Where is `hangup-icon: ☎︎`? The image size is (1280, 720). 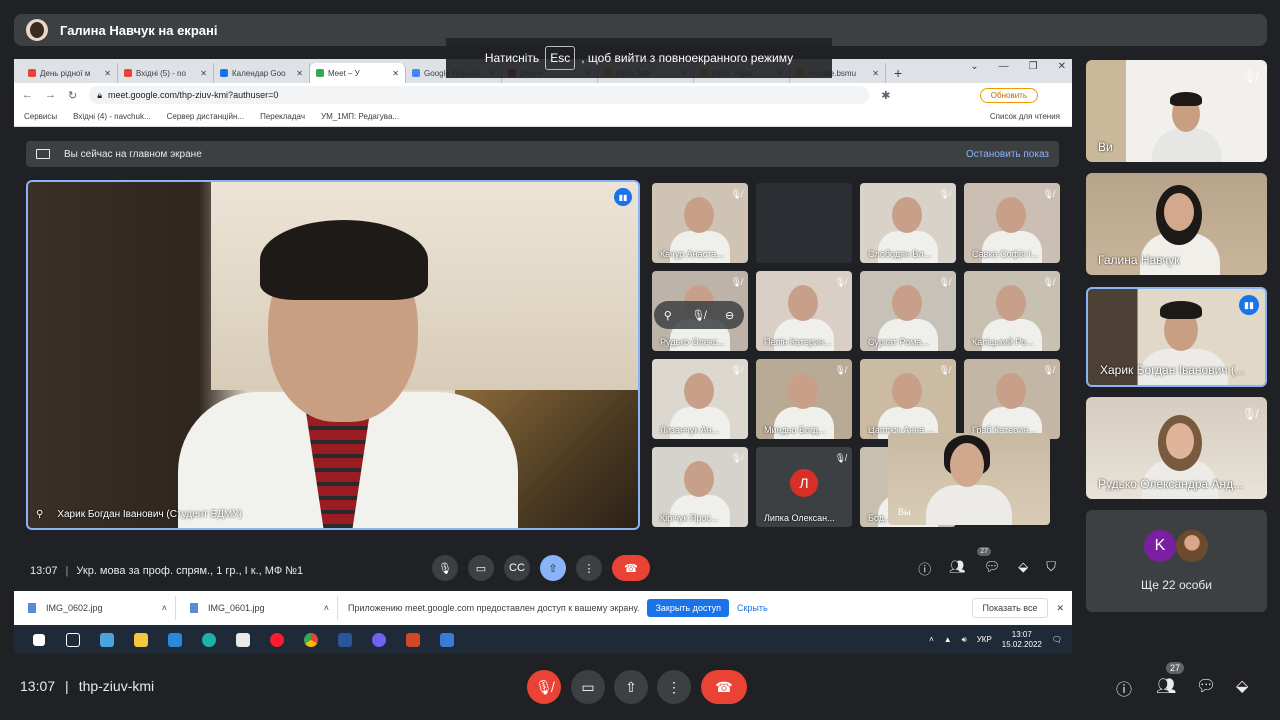
hangup-icon: ☎︎ is located at coordinates (631, 568).